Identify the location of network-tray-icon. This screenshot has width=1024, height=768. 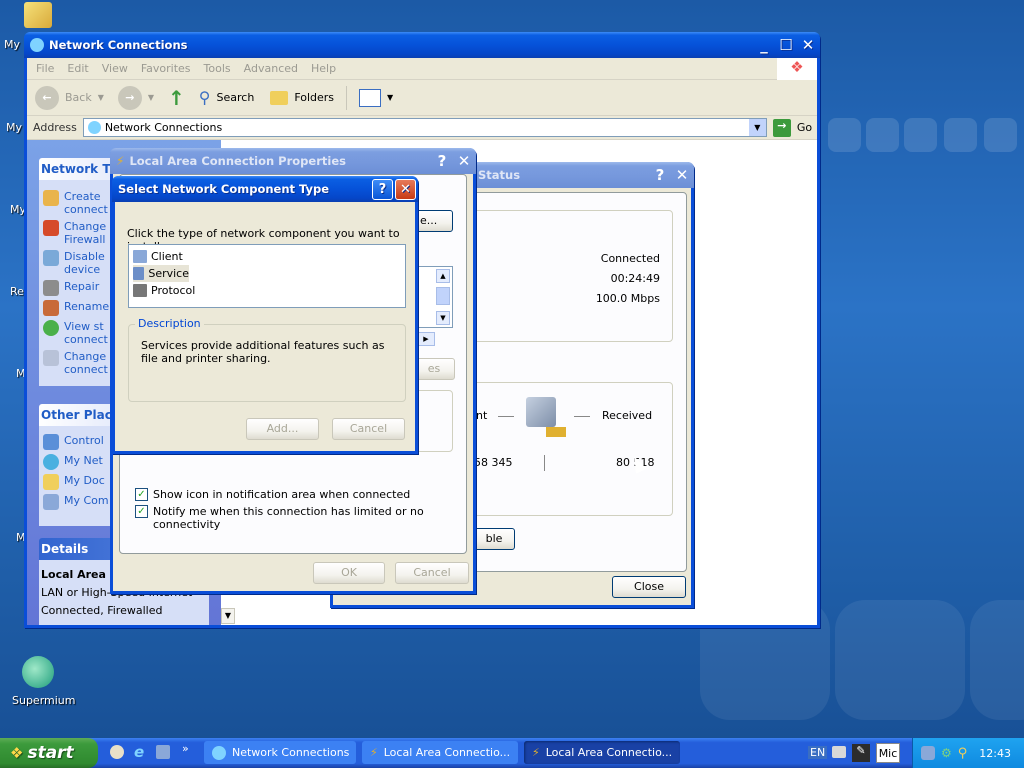
(928, 753).